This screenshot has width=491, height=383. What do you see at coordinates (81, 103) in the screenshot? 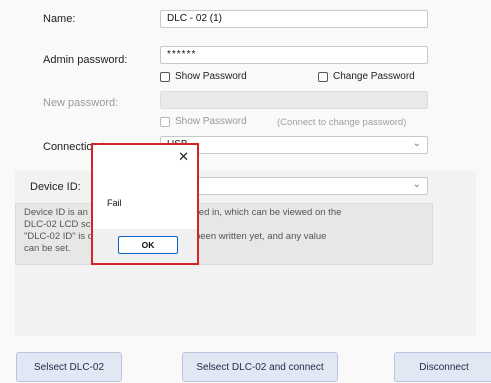
I see `new-password-label: New password:` at bounding box center [81, 103].